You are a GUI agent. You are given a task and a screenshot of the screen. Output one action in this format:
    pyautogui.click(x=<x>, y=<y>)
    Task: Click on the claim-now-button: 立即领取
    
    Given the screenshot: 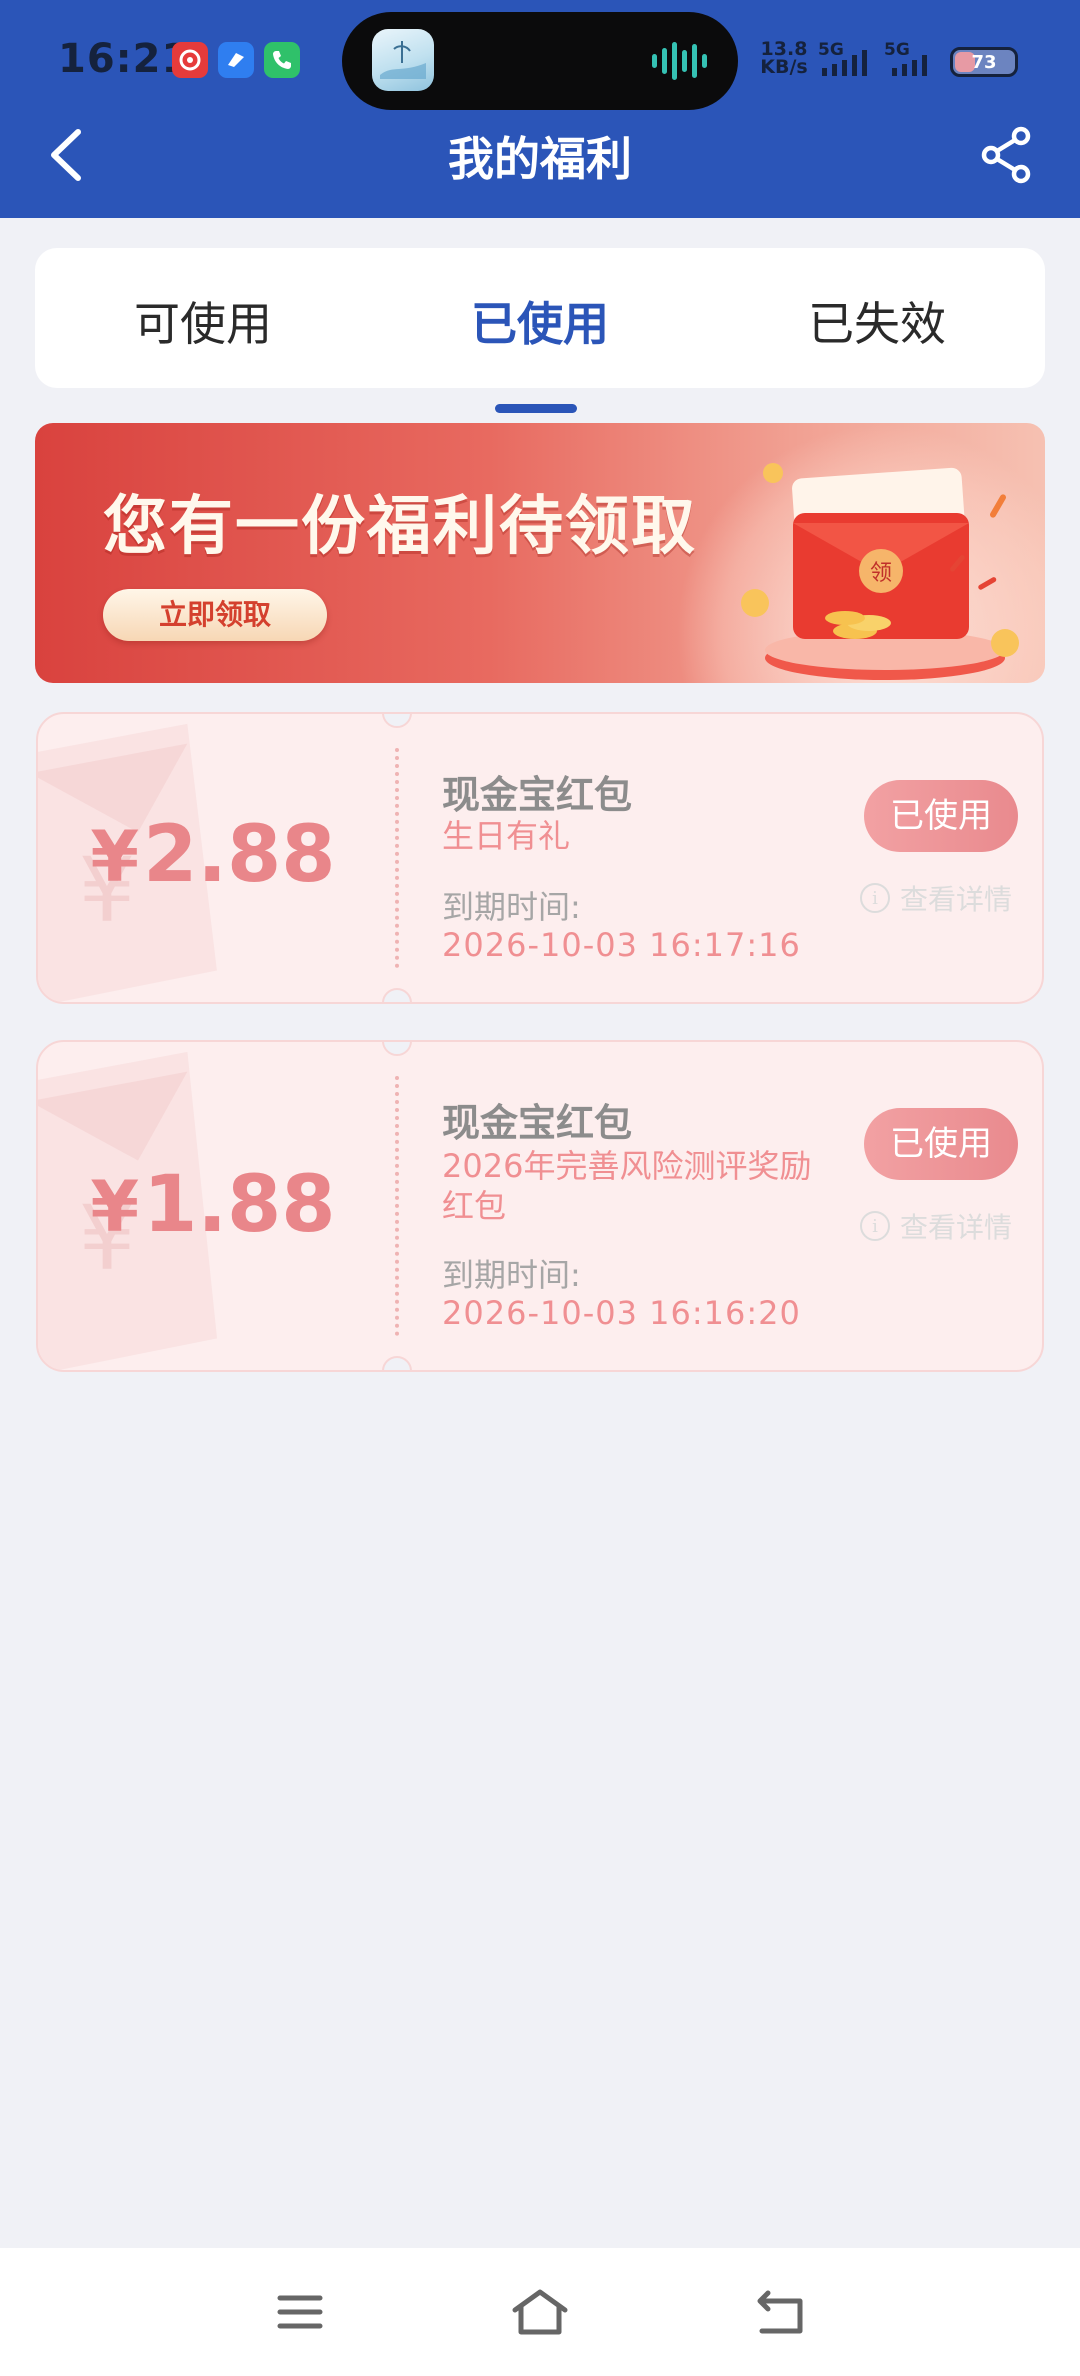 What is the action you would take?
    pyautogui.click(x=215, y=615)
    